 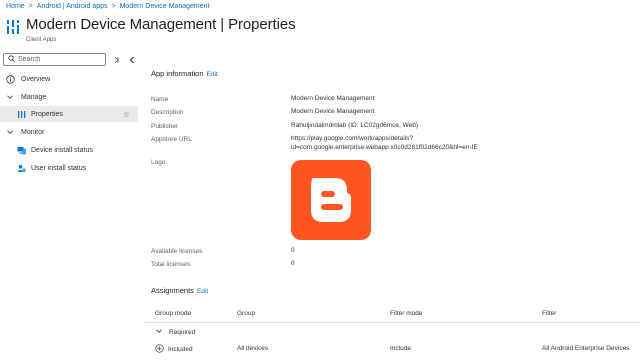 I want to click on sidebar-item-properties: Properties ☆, so click(x=69, y=114).